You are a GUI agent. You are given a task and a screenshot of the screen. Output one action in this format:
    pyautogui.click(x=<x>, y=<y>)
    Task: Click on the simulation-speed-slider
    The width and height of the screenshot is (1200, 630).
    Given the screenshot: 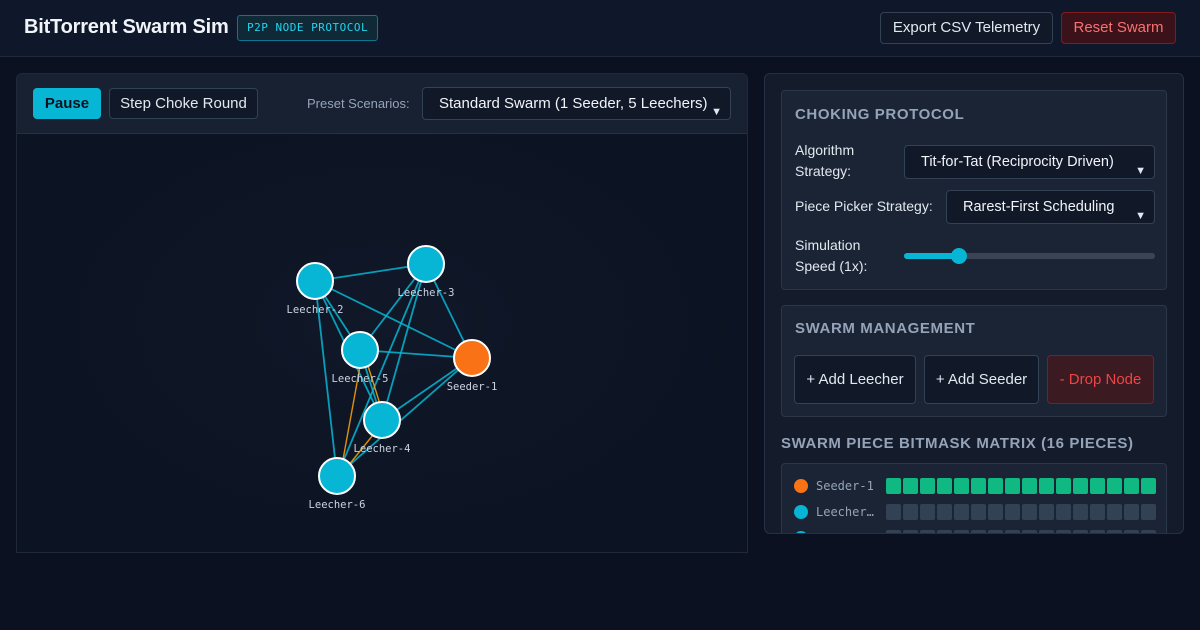 What is the action you would take?
    pyautogui.click(x=1029, y=256)
    